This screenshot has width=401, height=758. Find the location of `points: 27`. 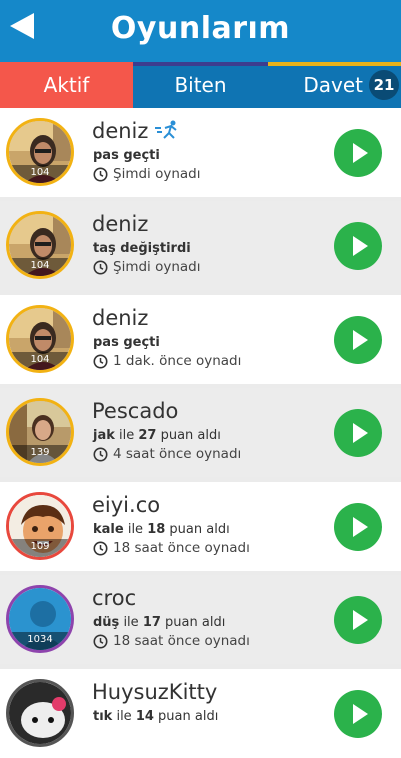

points: 27 is located at coordinates (147, 435).